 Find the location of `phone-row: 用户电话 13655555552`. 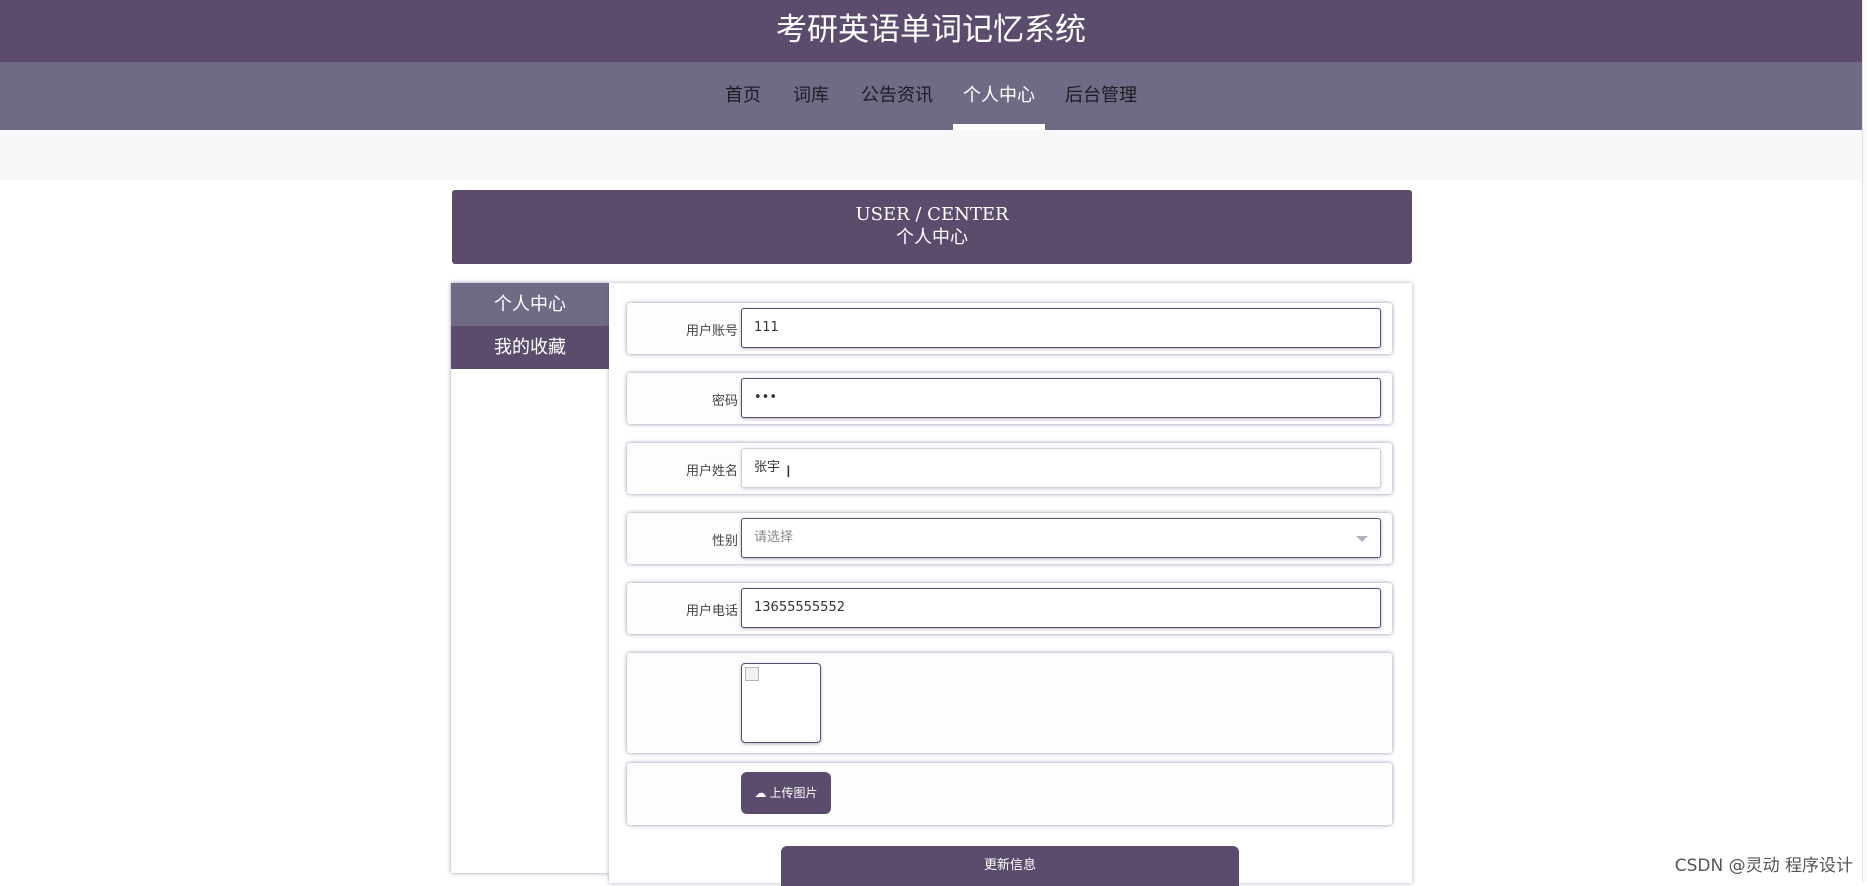

phone-row: 用户电话 13655555552 is located at coordinates (1009, 608).